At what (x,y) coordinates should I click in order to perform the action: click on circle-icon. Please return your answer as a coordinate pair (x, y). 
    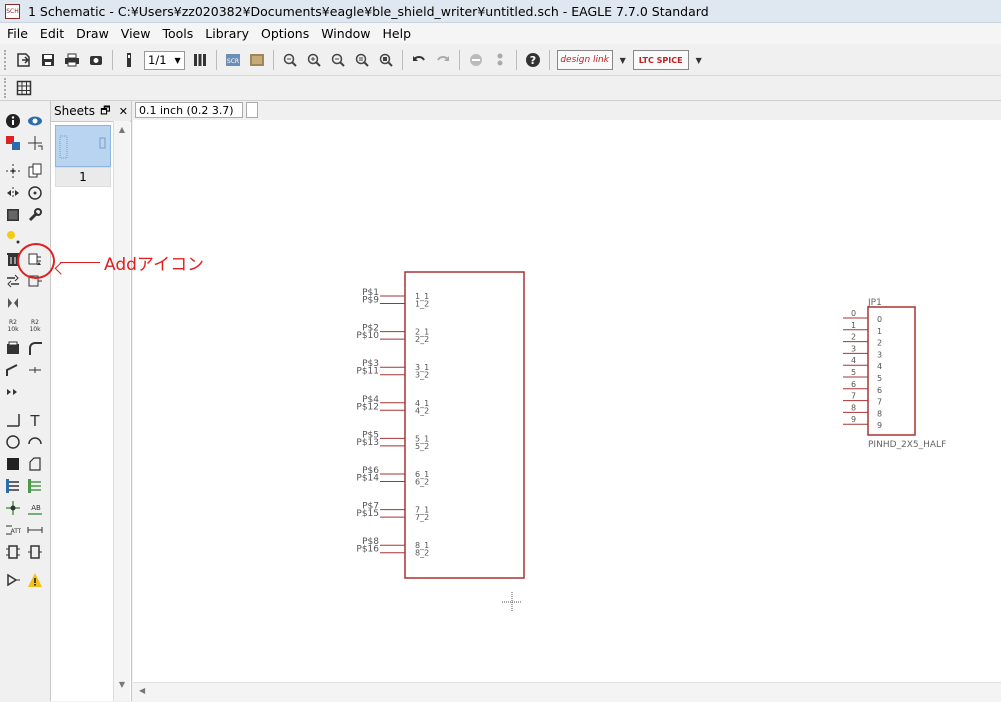
    Looking at the image, I should click on (13, 442).